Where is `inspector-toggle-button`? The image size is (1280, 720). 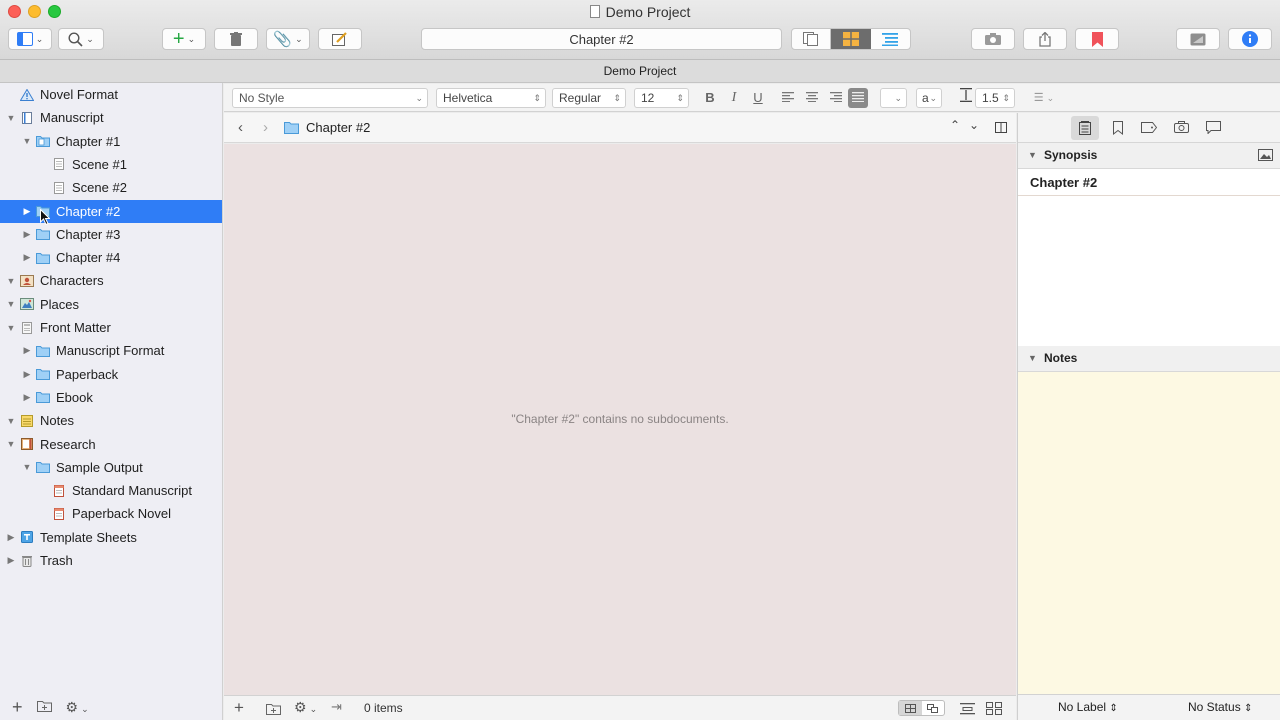 inspector-toggle-button is located at coordinates (1250, 39).